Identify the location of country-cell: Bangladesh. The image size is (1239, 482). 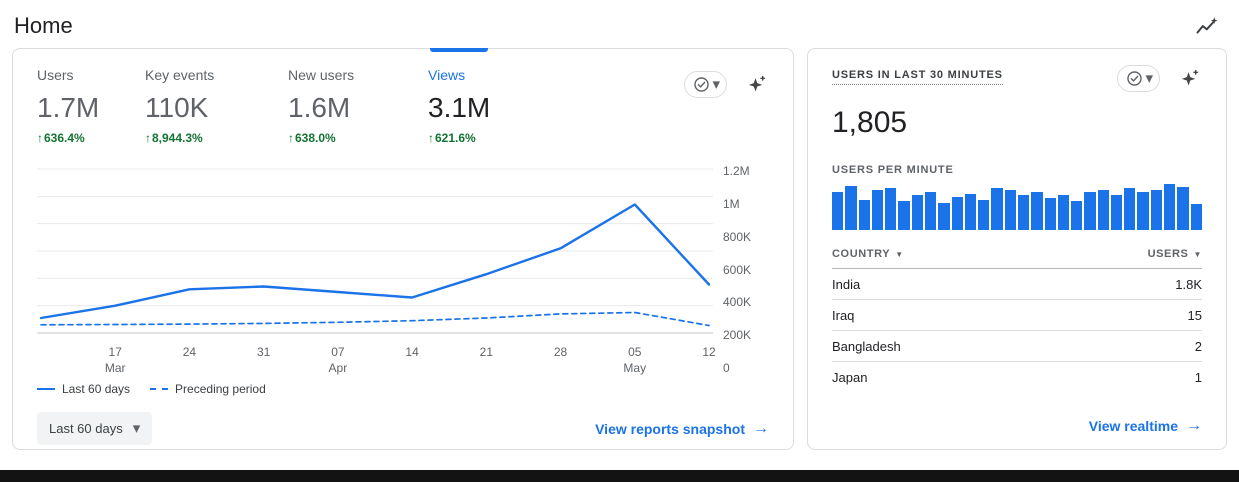
(866, 346).